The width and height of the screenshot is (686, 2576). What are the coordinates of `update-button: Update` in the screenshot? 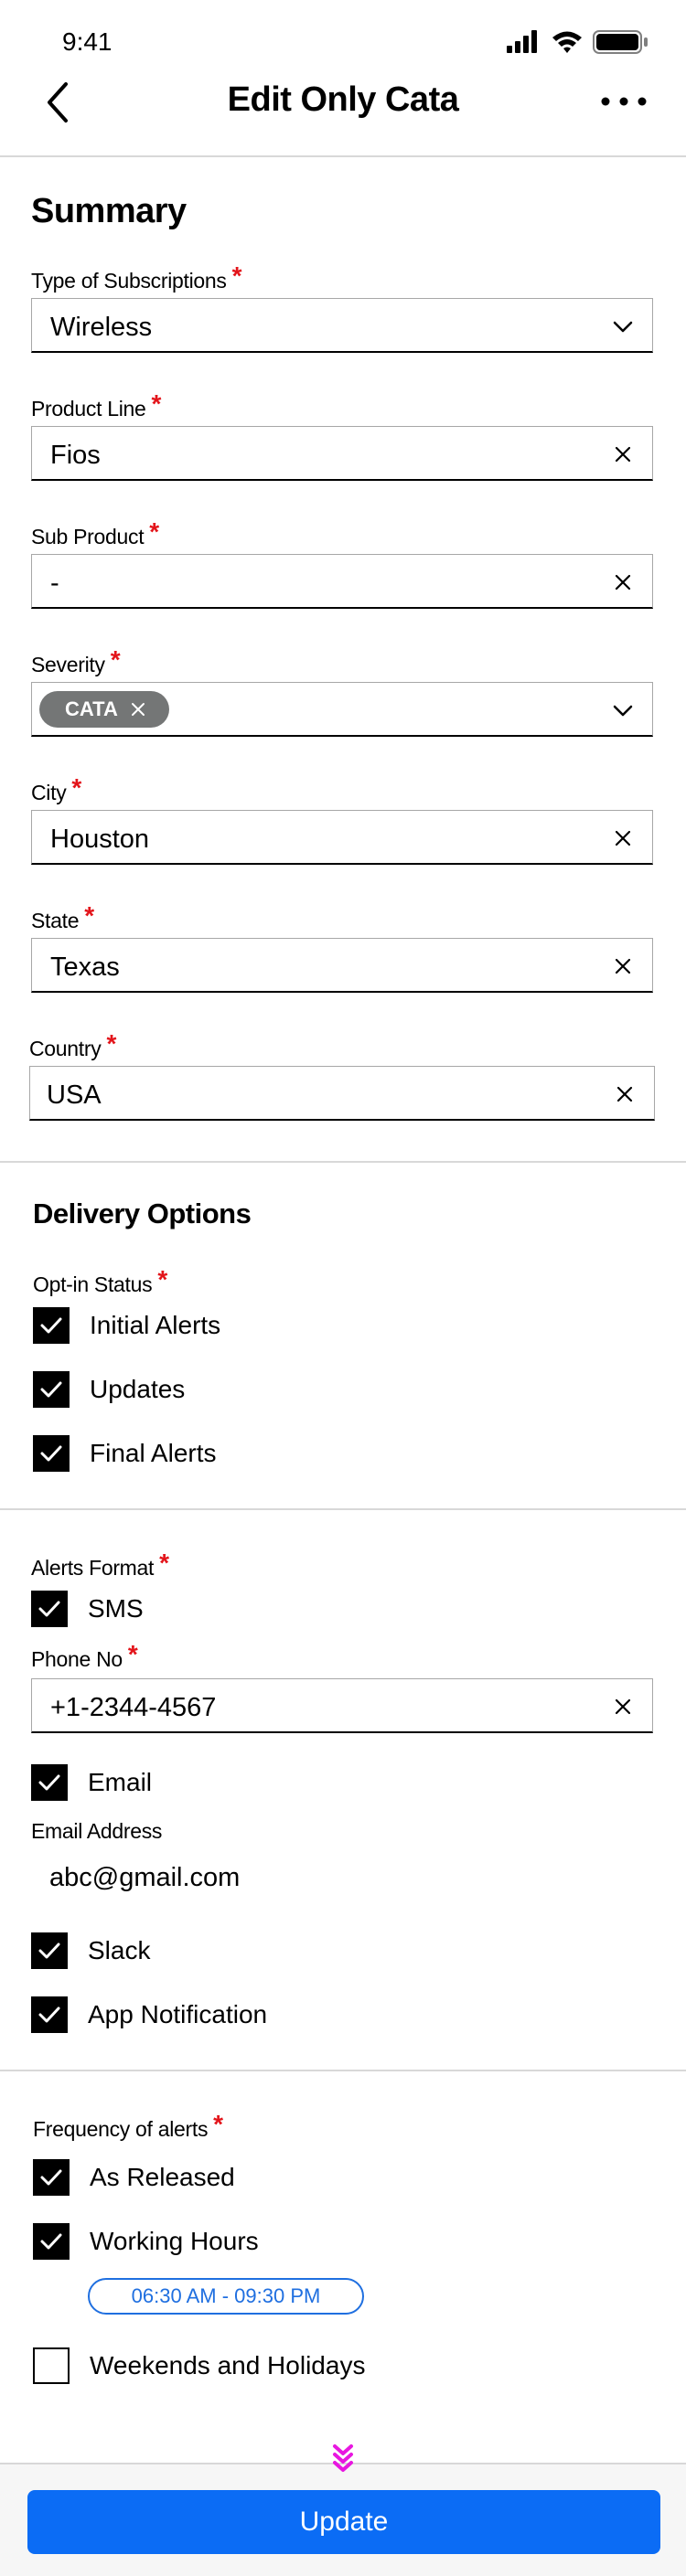 It's located at (343, 2522).